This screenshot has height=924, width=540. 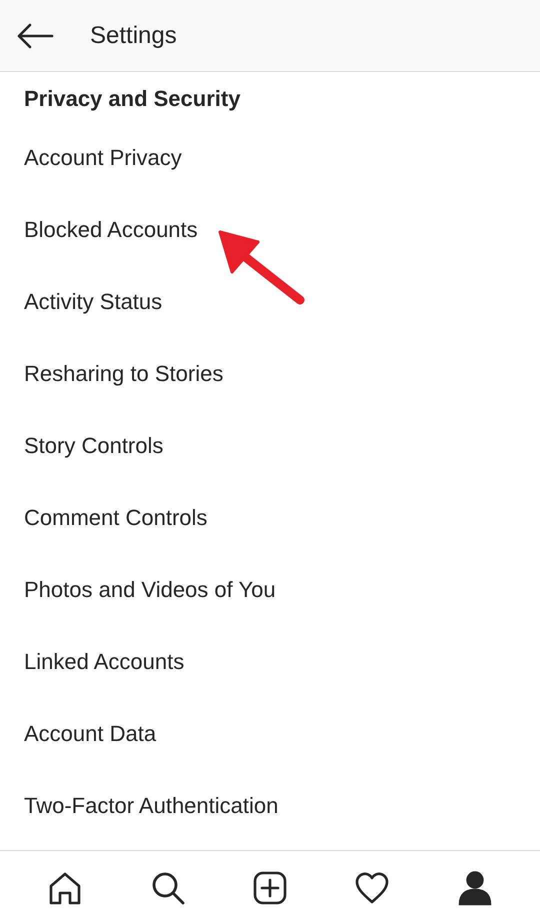 What do you see at coordinates (133, 36) in the screenshot?
I see `screen-title: Settings` at bounding box center [133, 36].